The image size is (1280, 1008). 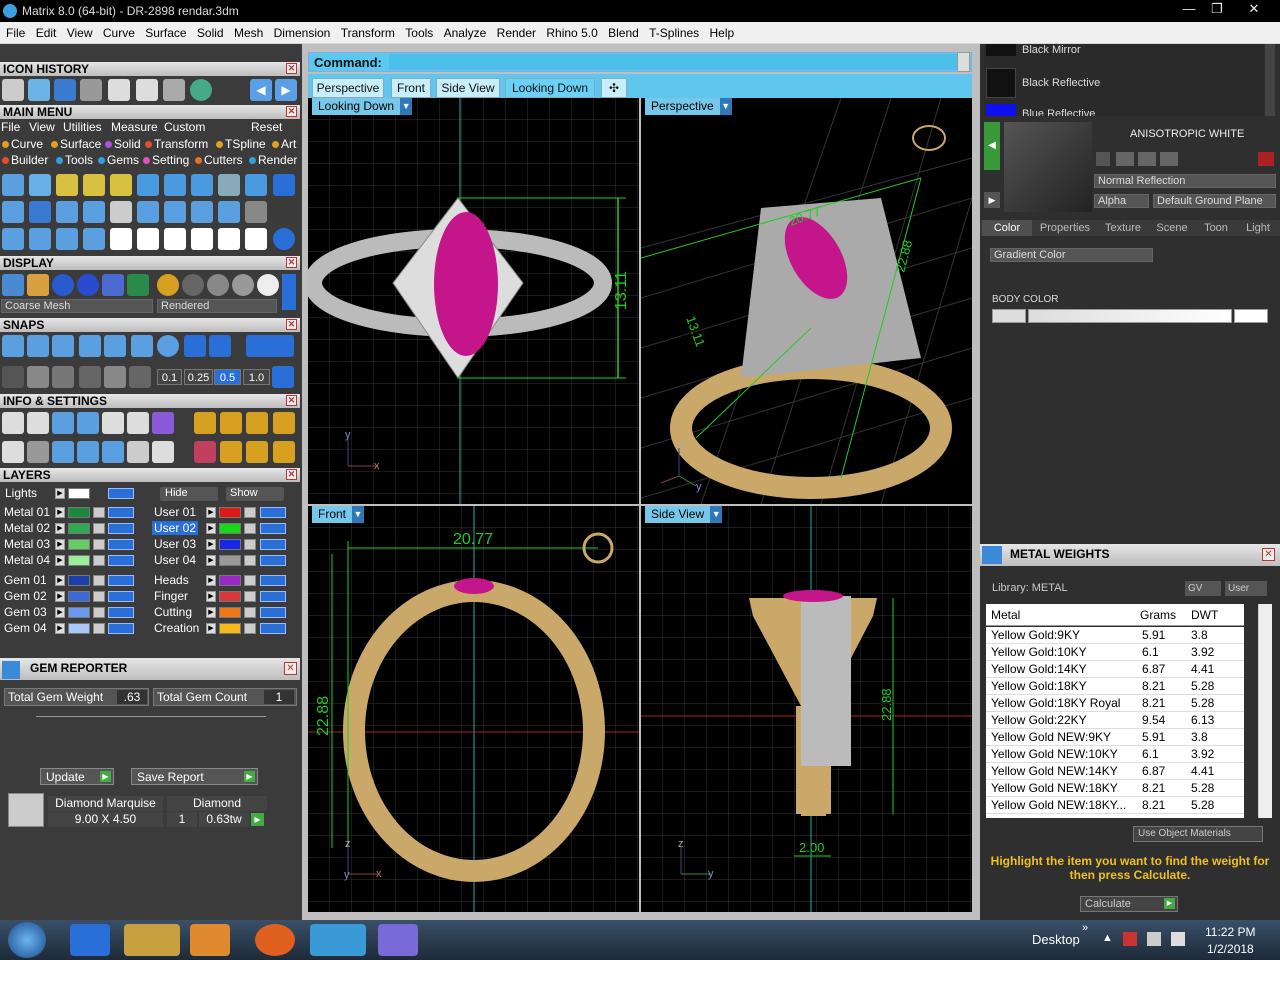 What do you see at coordinates (121, 493) in the screenshot?
I see `lights-visibility` at bounding box center [121, 493].